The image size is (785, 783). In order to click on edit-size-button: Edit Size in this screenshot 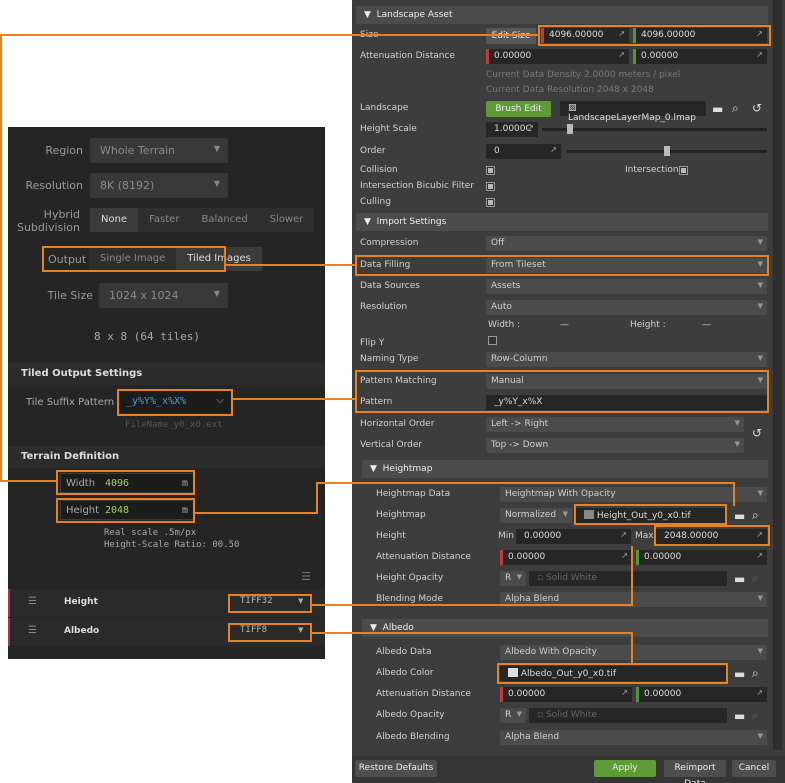, I will do `click(511, 36)`.